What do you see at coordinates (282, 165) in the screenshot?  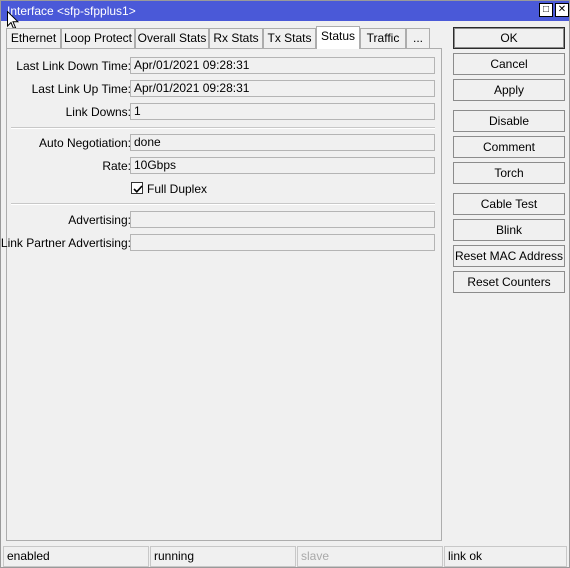 I see `rate-field: 10Gbps` at bounding box center [282, 165].